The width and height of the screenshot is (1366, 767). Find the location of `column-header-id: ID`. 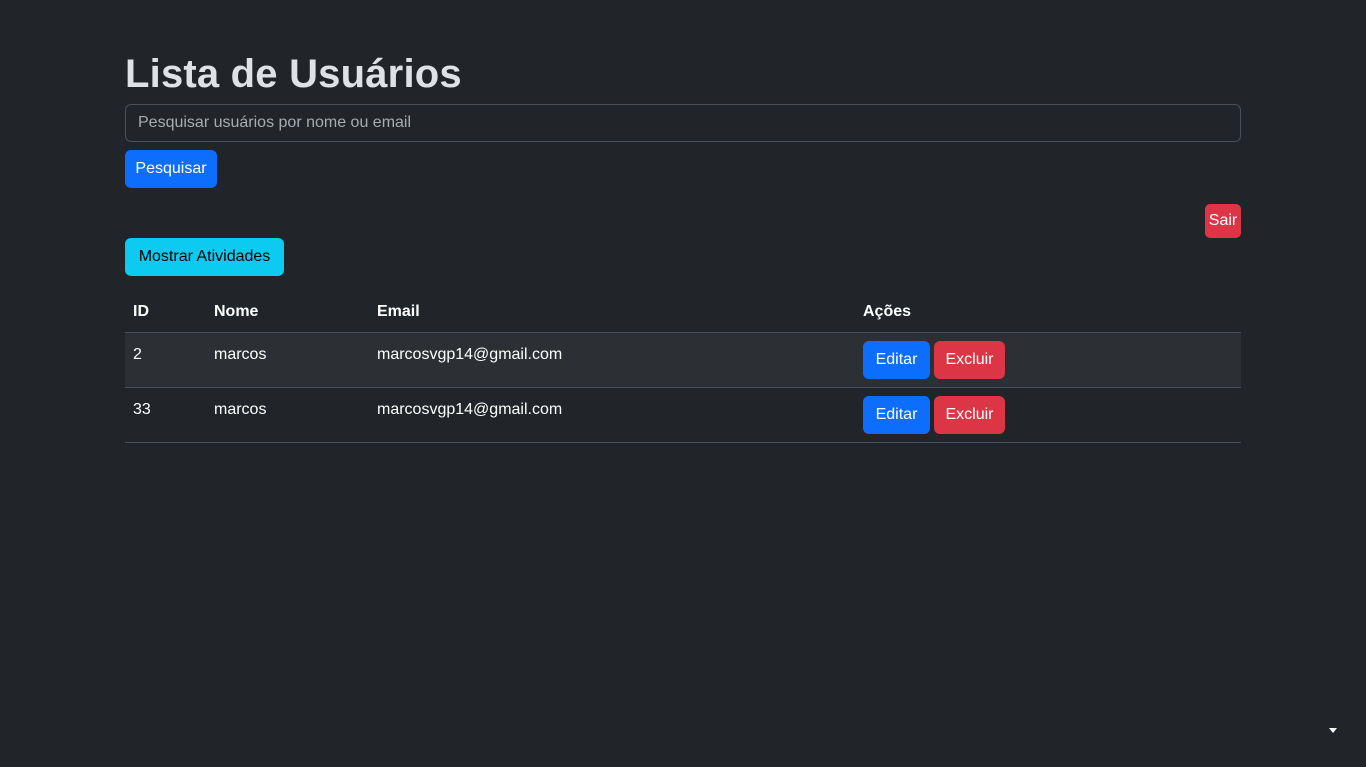

column-header-id: ID is located at coordinates (165, 312).